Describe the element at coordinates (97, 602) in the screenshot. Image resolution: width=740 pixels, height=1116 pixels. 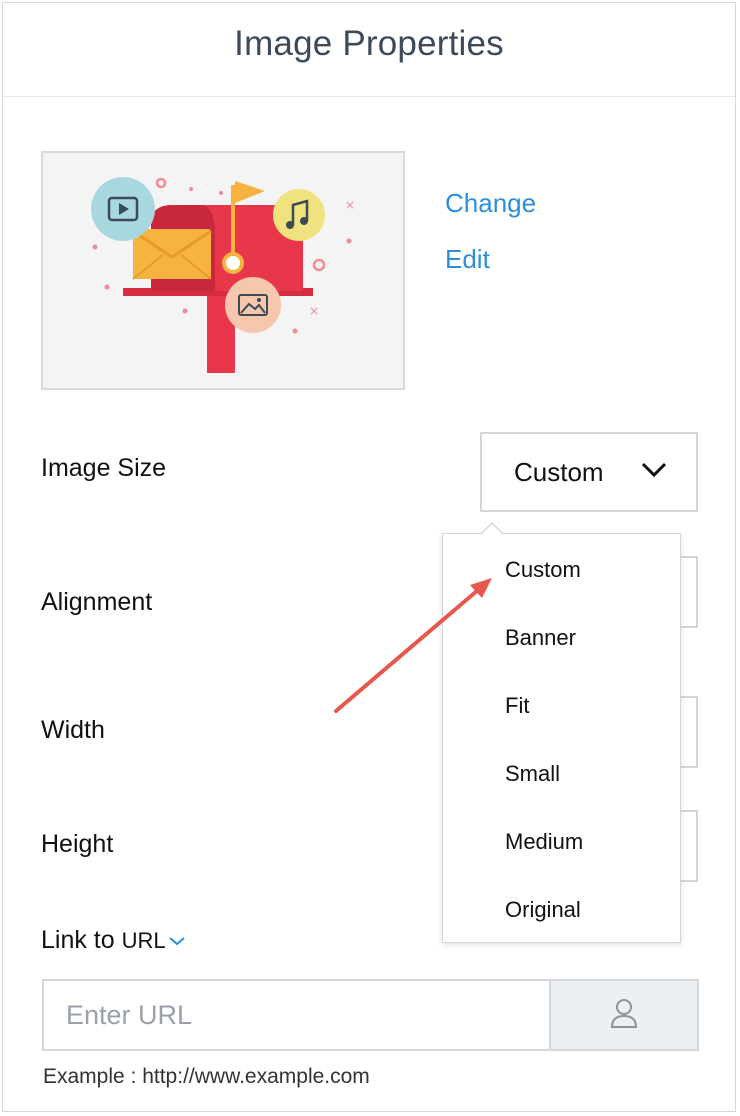
I see `alignment-label: Alignment` at that location.